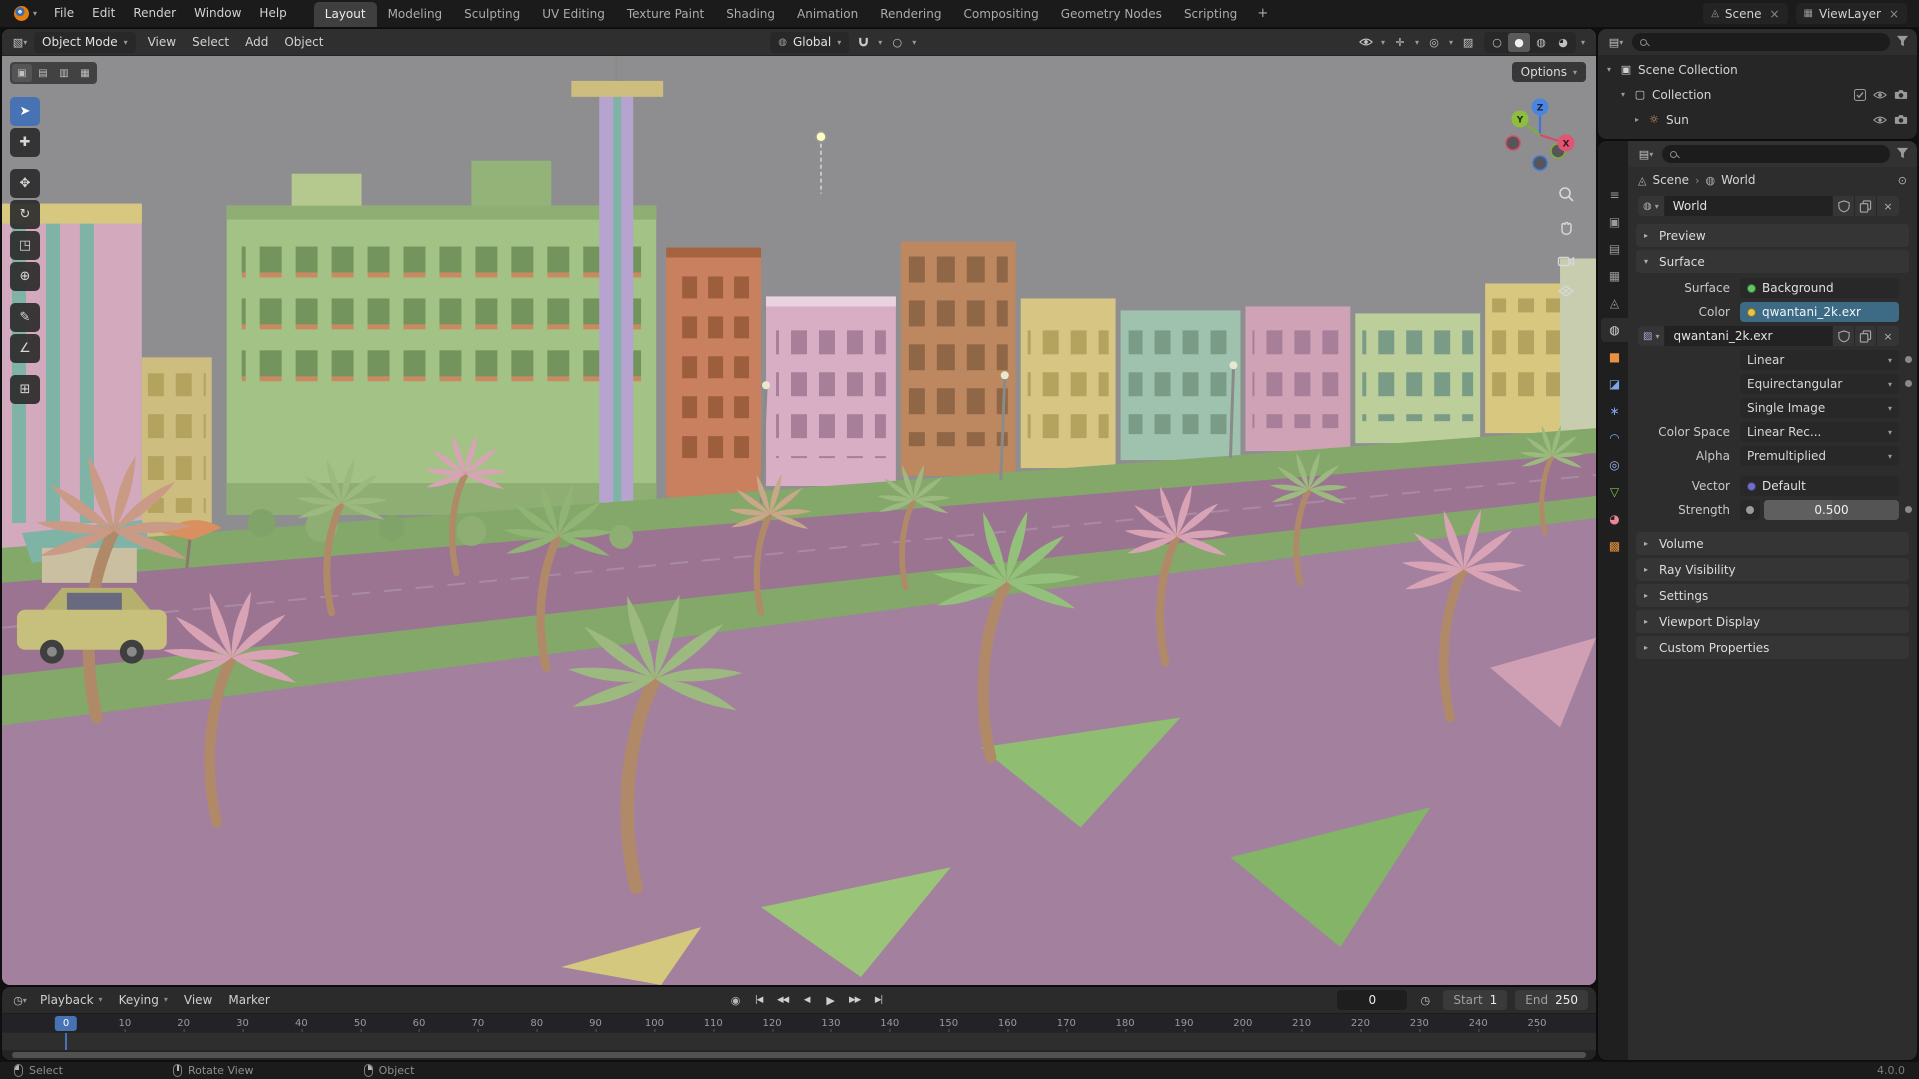  What do you see at coordinates (20, 1000) in the screenshot?
I see `editor-type-icon: ◷ ▾` at bounding box center [20, 1000].